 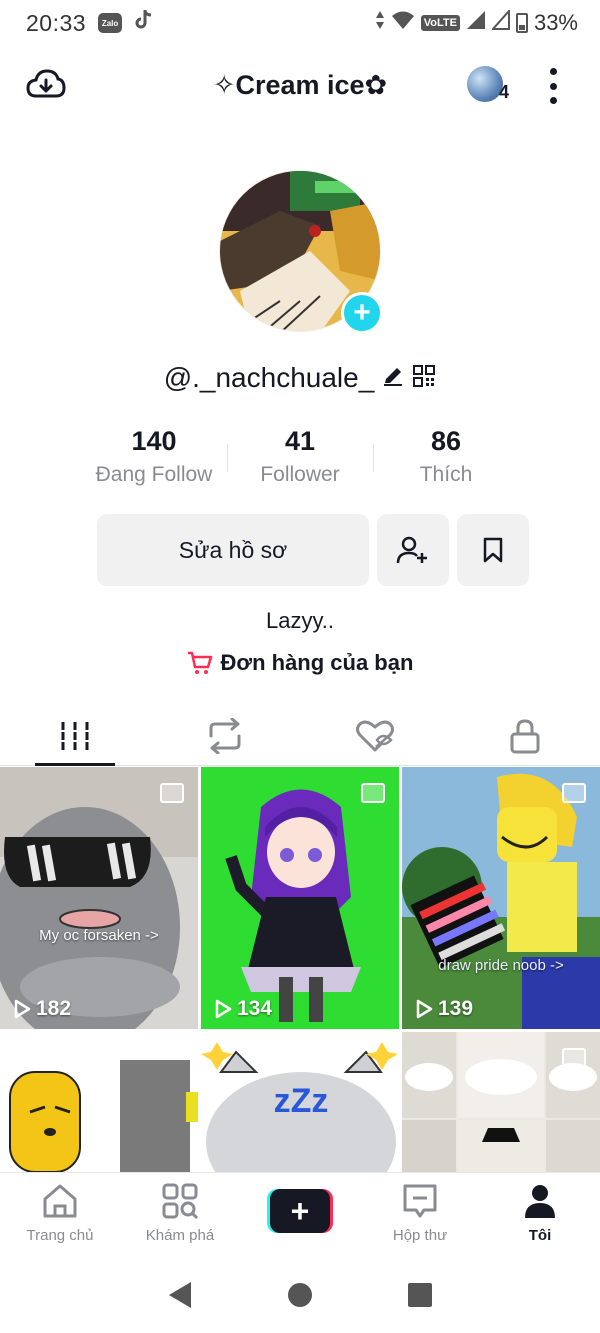 I want to click on favorites-button, so click(x=493, y=550).